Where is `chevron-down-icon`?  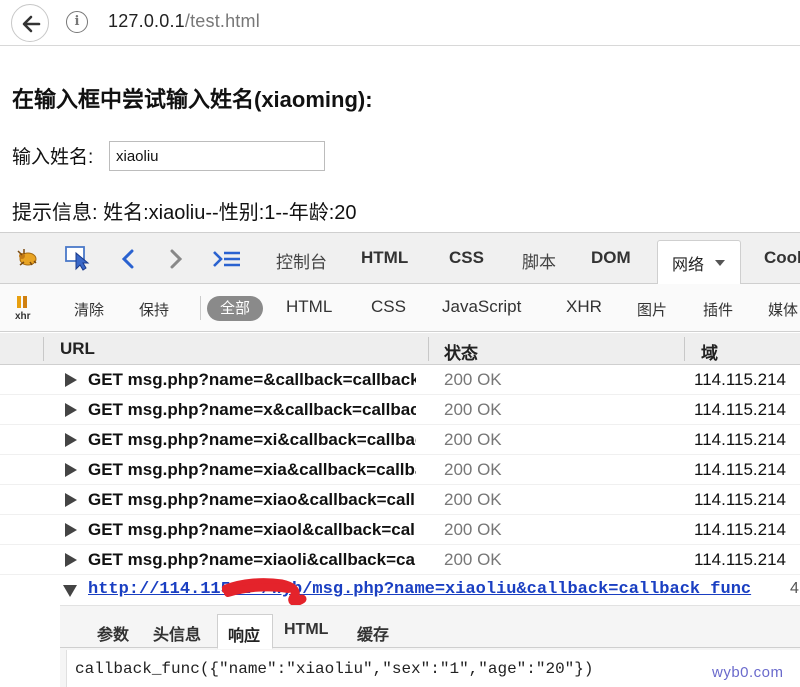
chevron-down-icon is located at coordinates (720, 263).